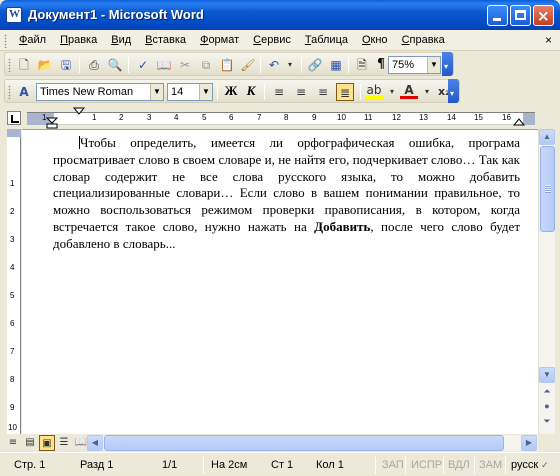 This screenshot has width=560, height=476. I want to click on insert-table-icon: ▦, so click(336, 65).